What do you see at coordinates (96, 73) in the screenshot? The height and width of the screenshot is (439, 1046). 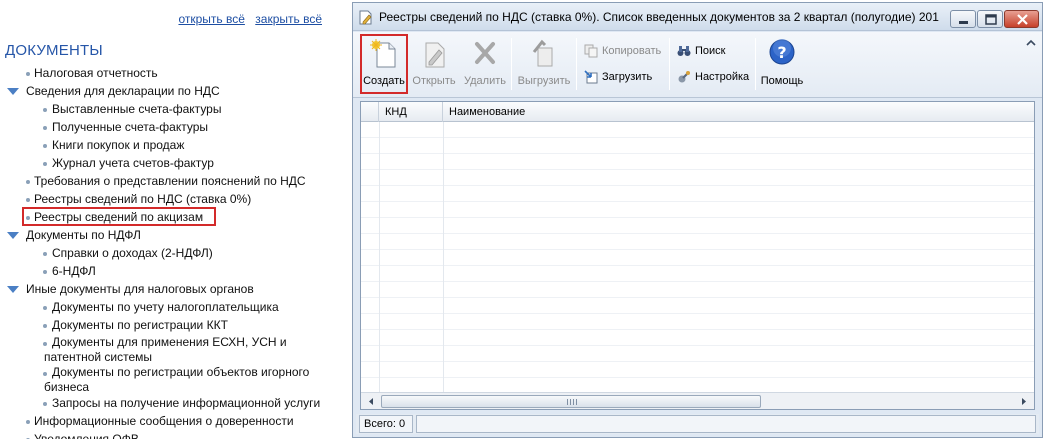 I see `tree-item-label: Налоговая отчетность` at bounding box center [96, 73].